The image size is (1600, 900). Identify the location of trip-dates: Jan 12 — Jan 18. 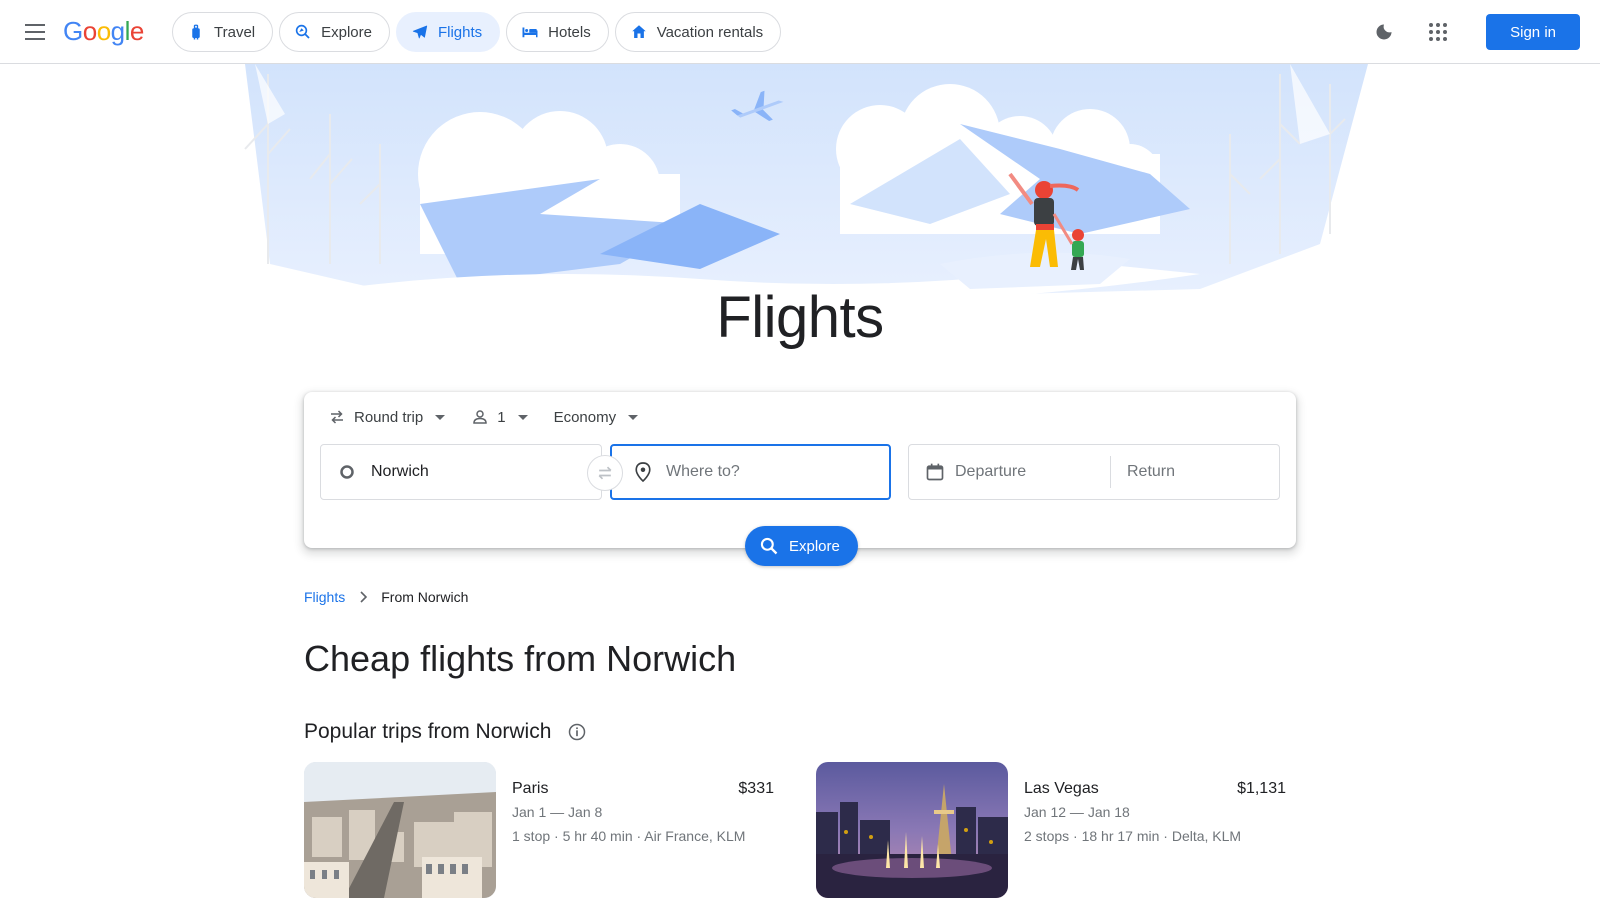
(1077, 812).